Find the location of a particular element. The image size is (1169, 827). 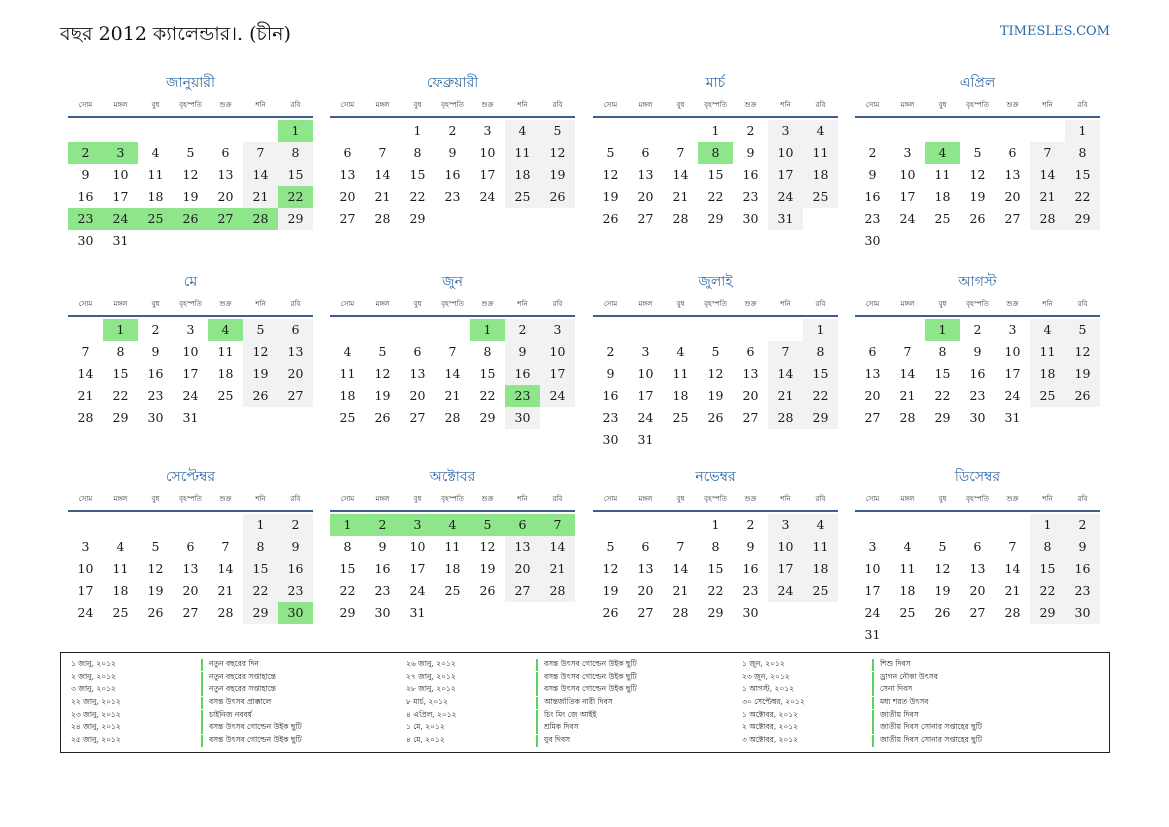

day-cell: 4 is located at coordinates (155, 152).